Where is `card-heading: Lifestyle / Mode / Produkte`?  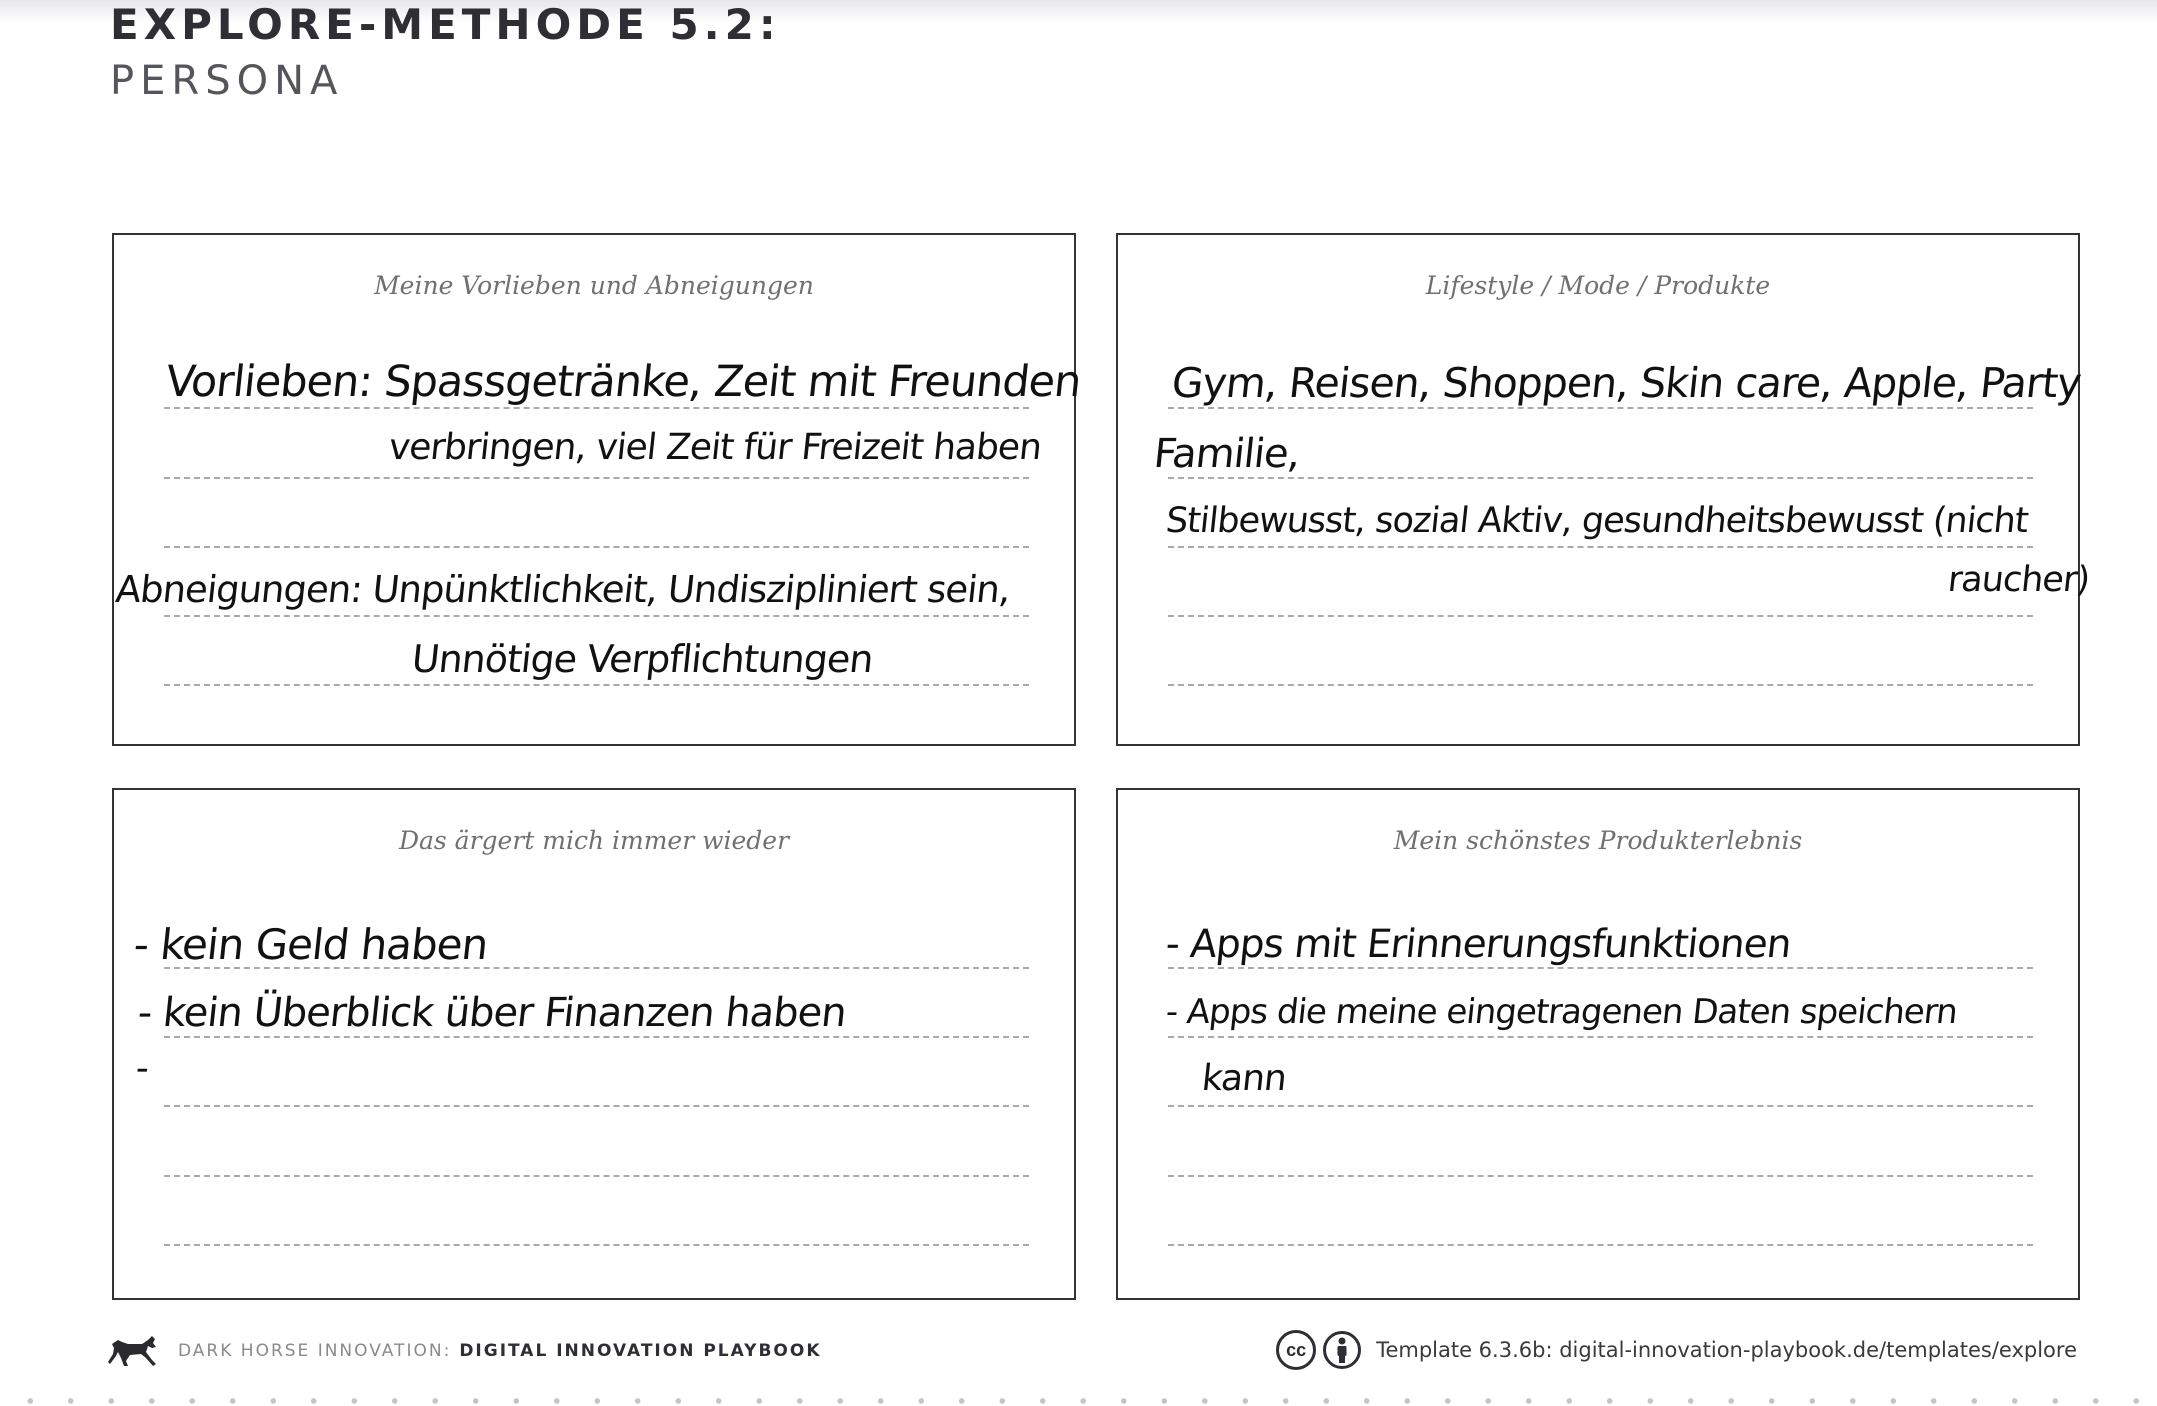 card-heading: Lifestyle / Mode / Produkte is located at coordinates (1598, 285).